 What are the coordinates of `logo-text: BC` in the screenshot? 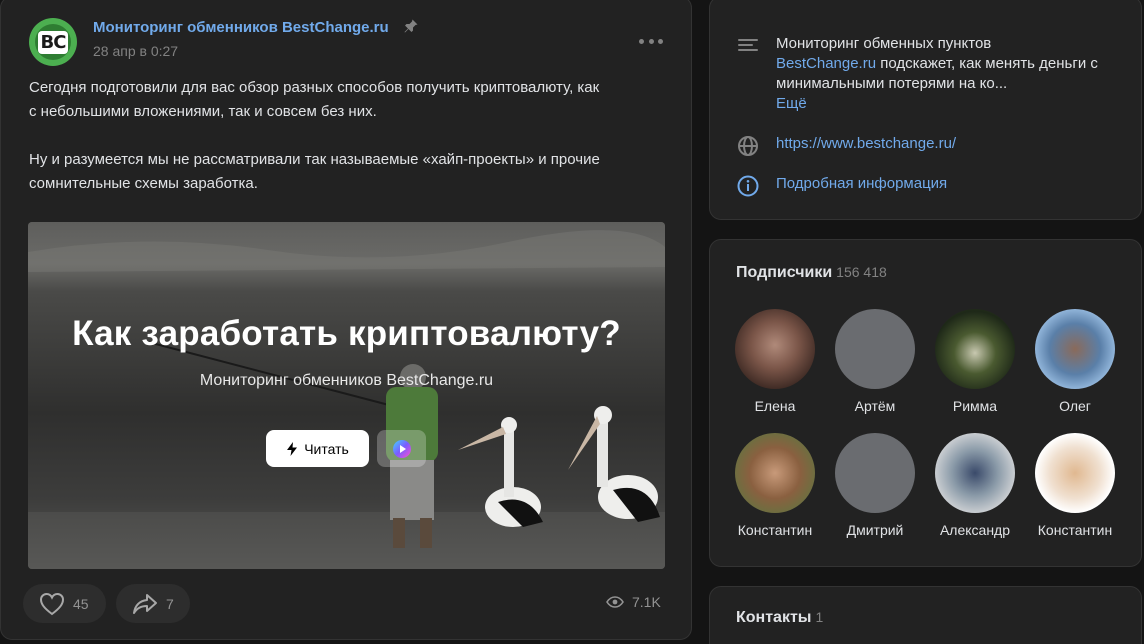 It's located at (53, 42).